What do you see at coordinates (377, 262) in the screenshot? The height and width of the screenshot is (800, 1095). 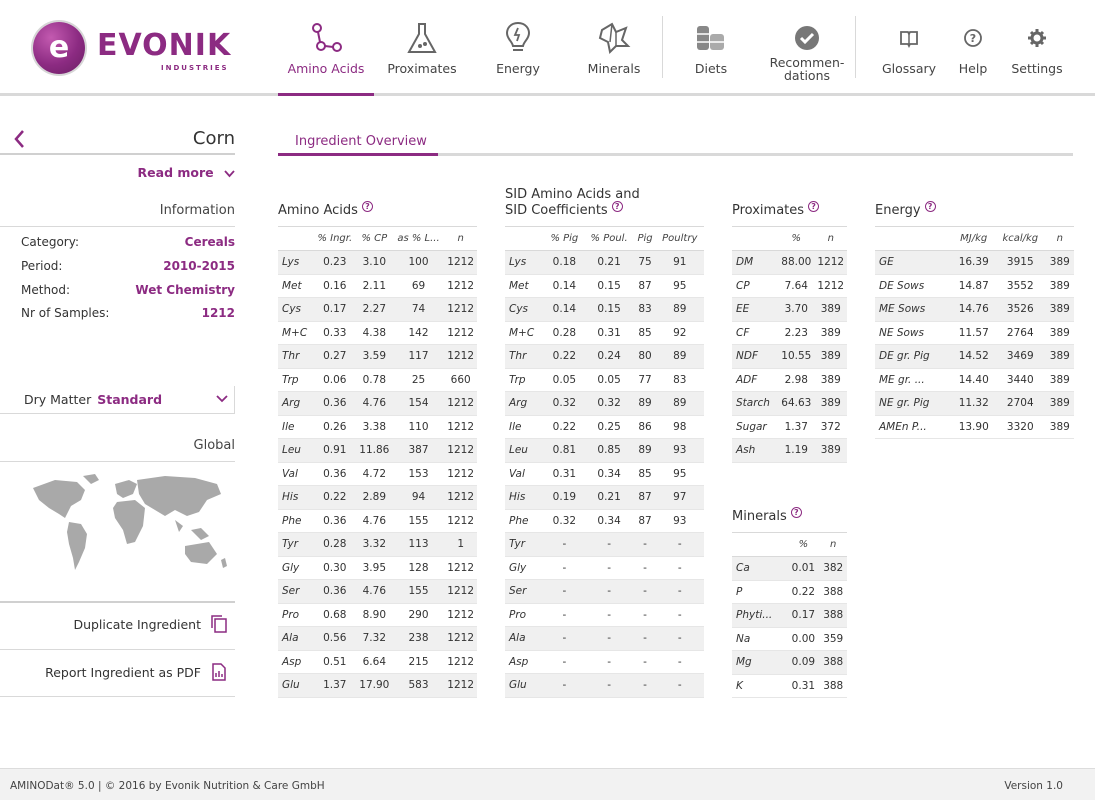 I see `table-row: Lys 0.23 3.10 100 1212` at bounding box center [377, 262].